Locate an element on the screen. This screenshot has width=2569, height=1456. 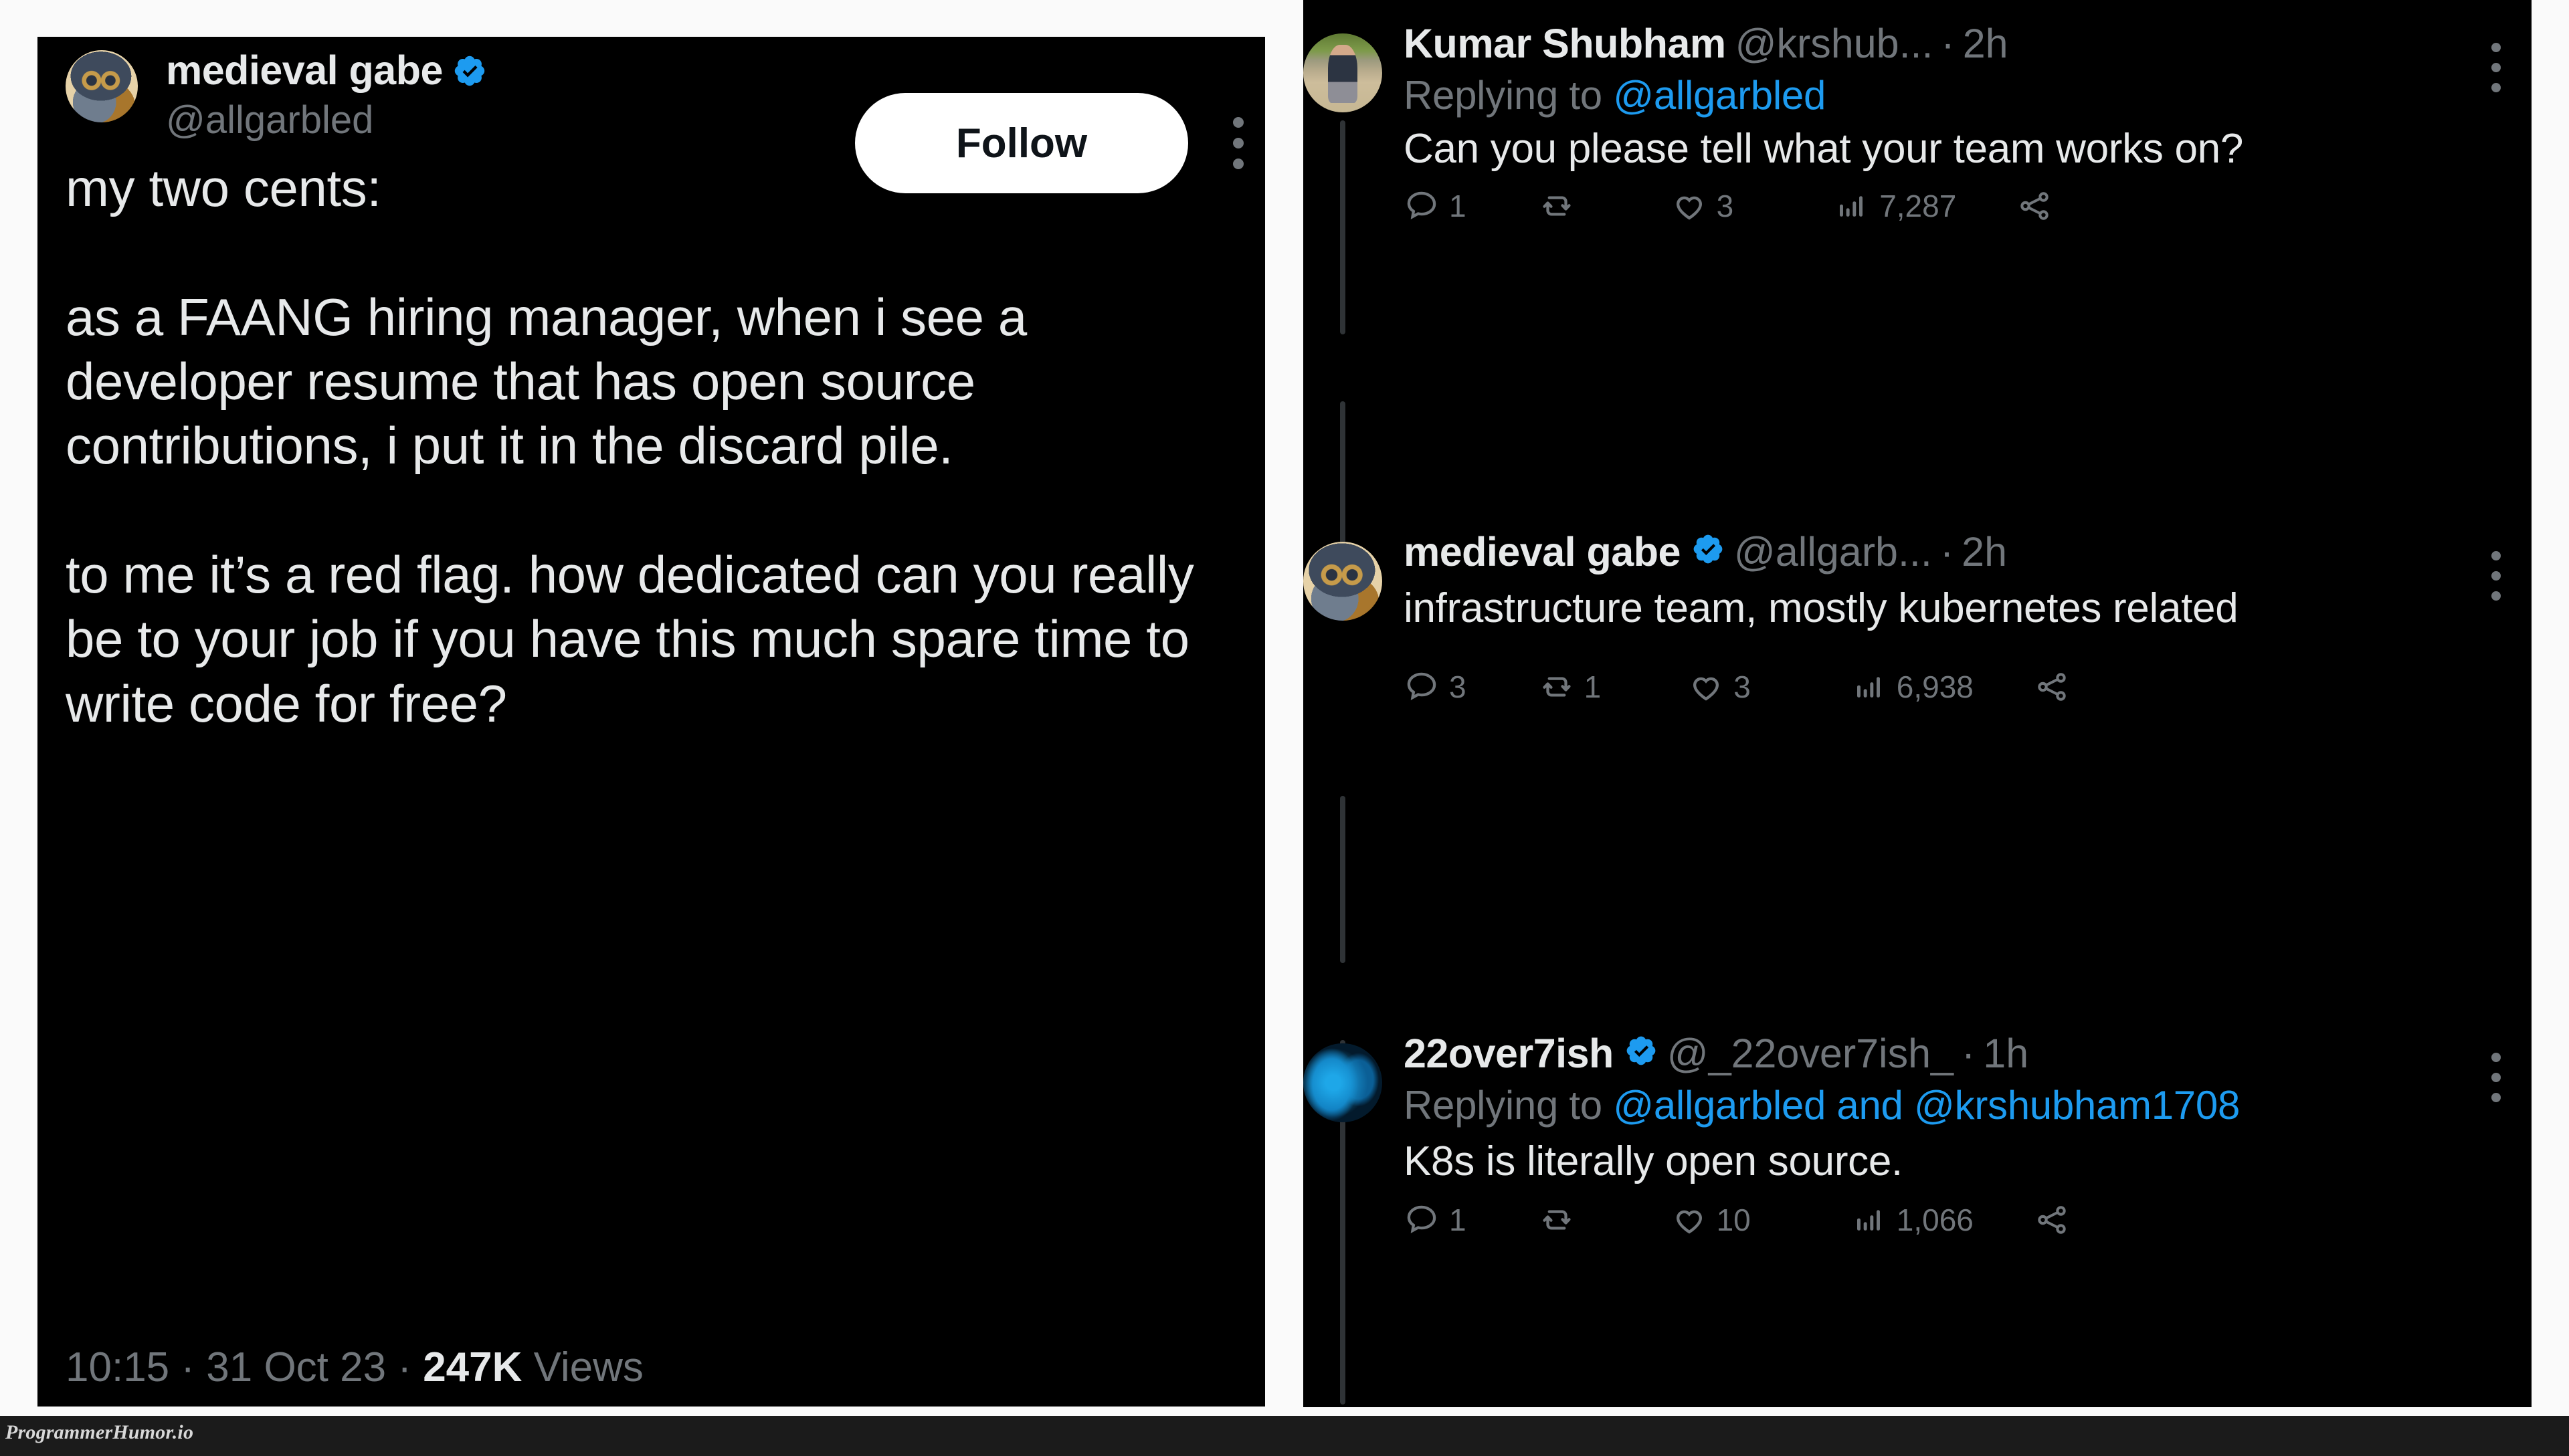
replying-to-line: Replying to @allgarbled is located at coordinates (1965, 95).